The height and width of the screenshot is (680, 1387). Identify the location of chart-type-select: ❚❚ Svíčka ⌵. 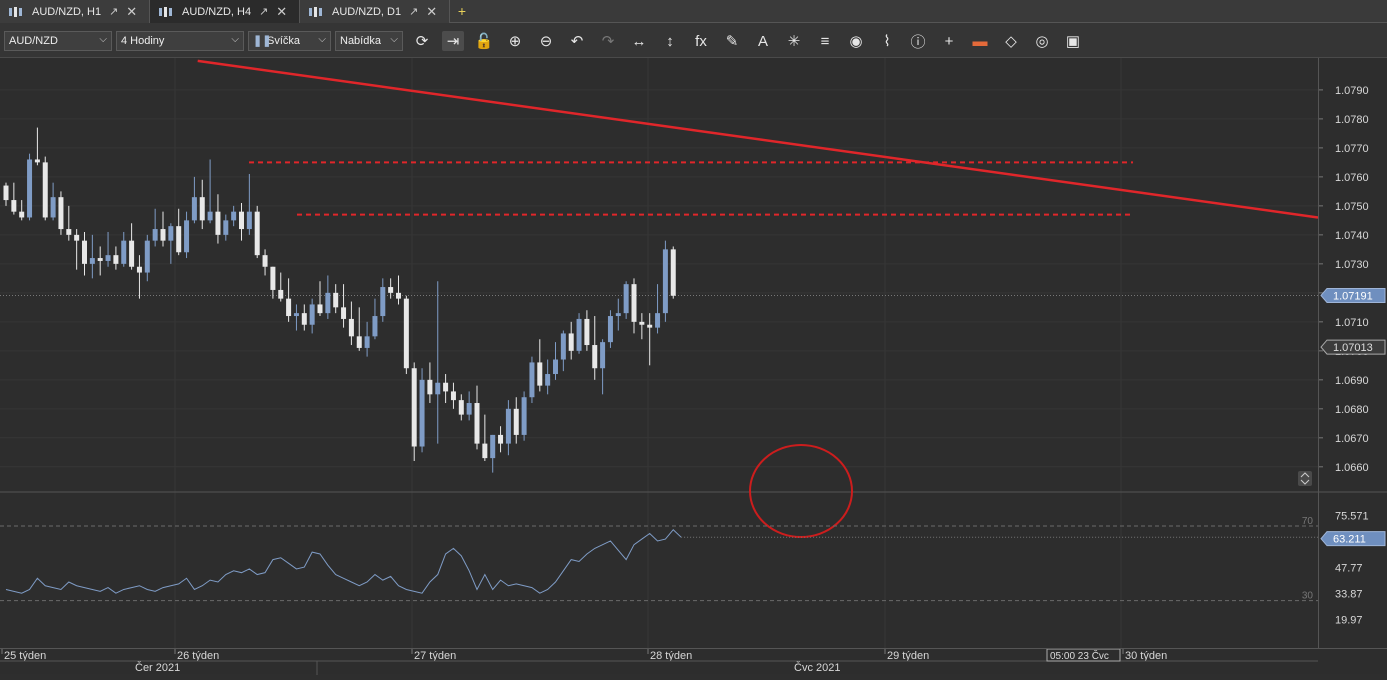
(289, 41).